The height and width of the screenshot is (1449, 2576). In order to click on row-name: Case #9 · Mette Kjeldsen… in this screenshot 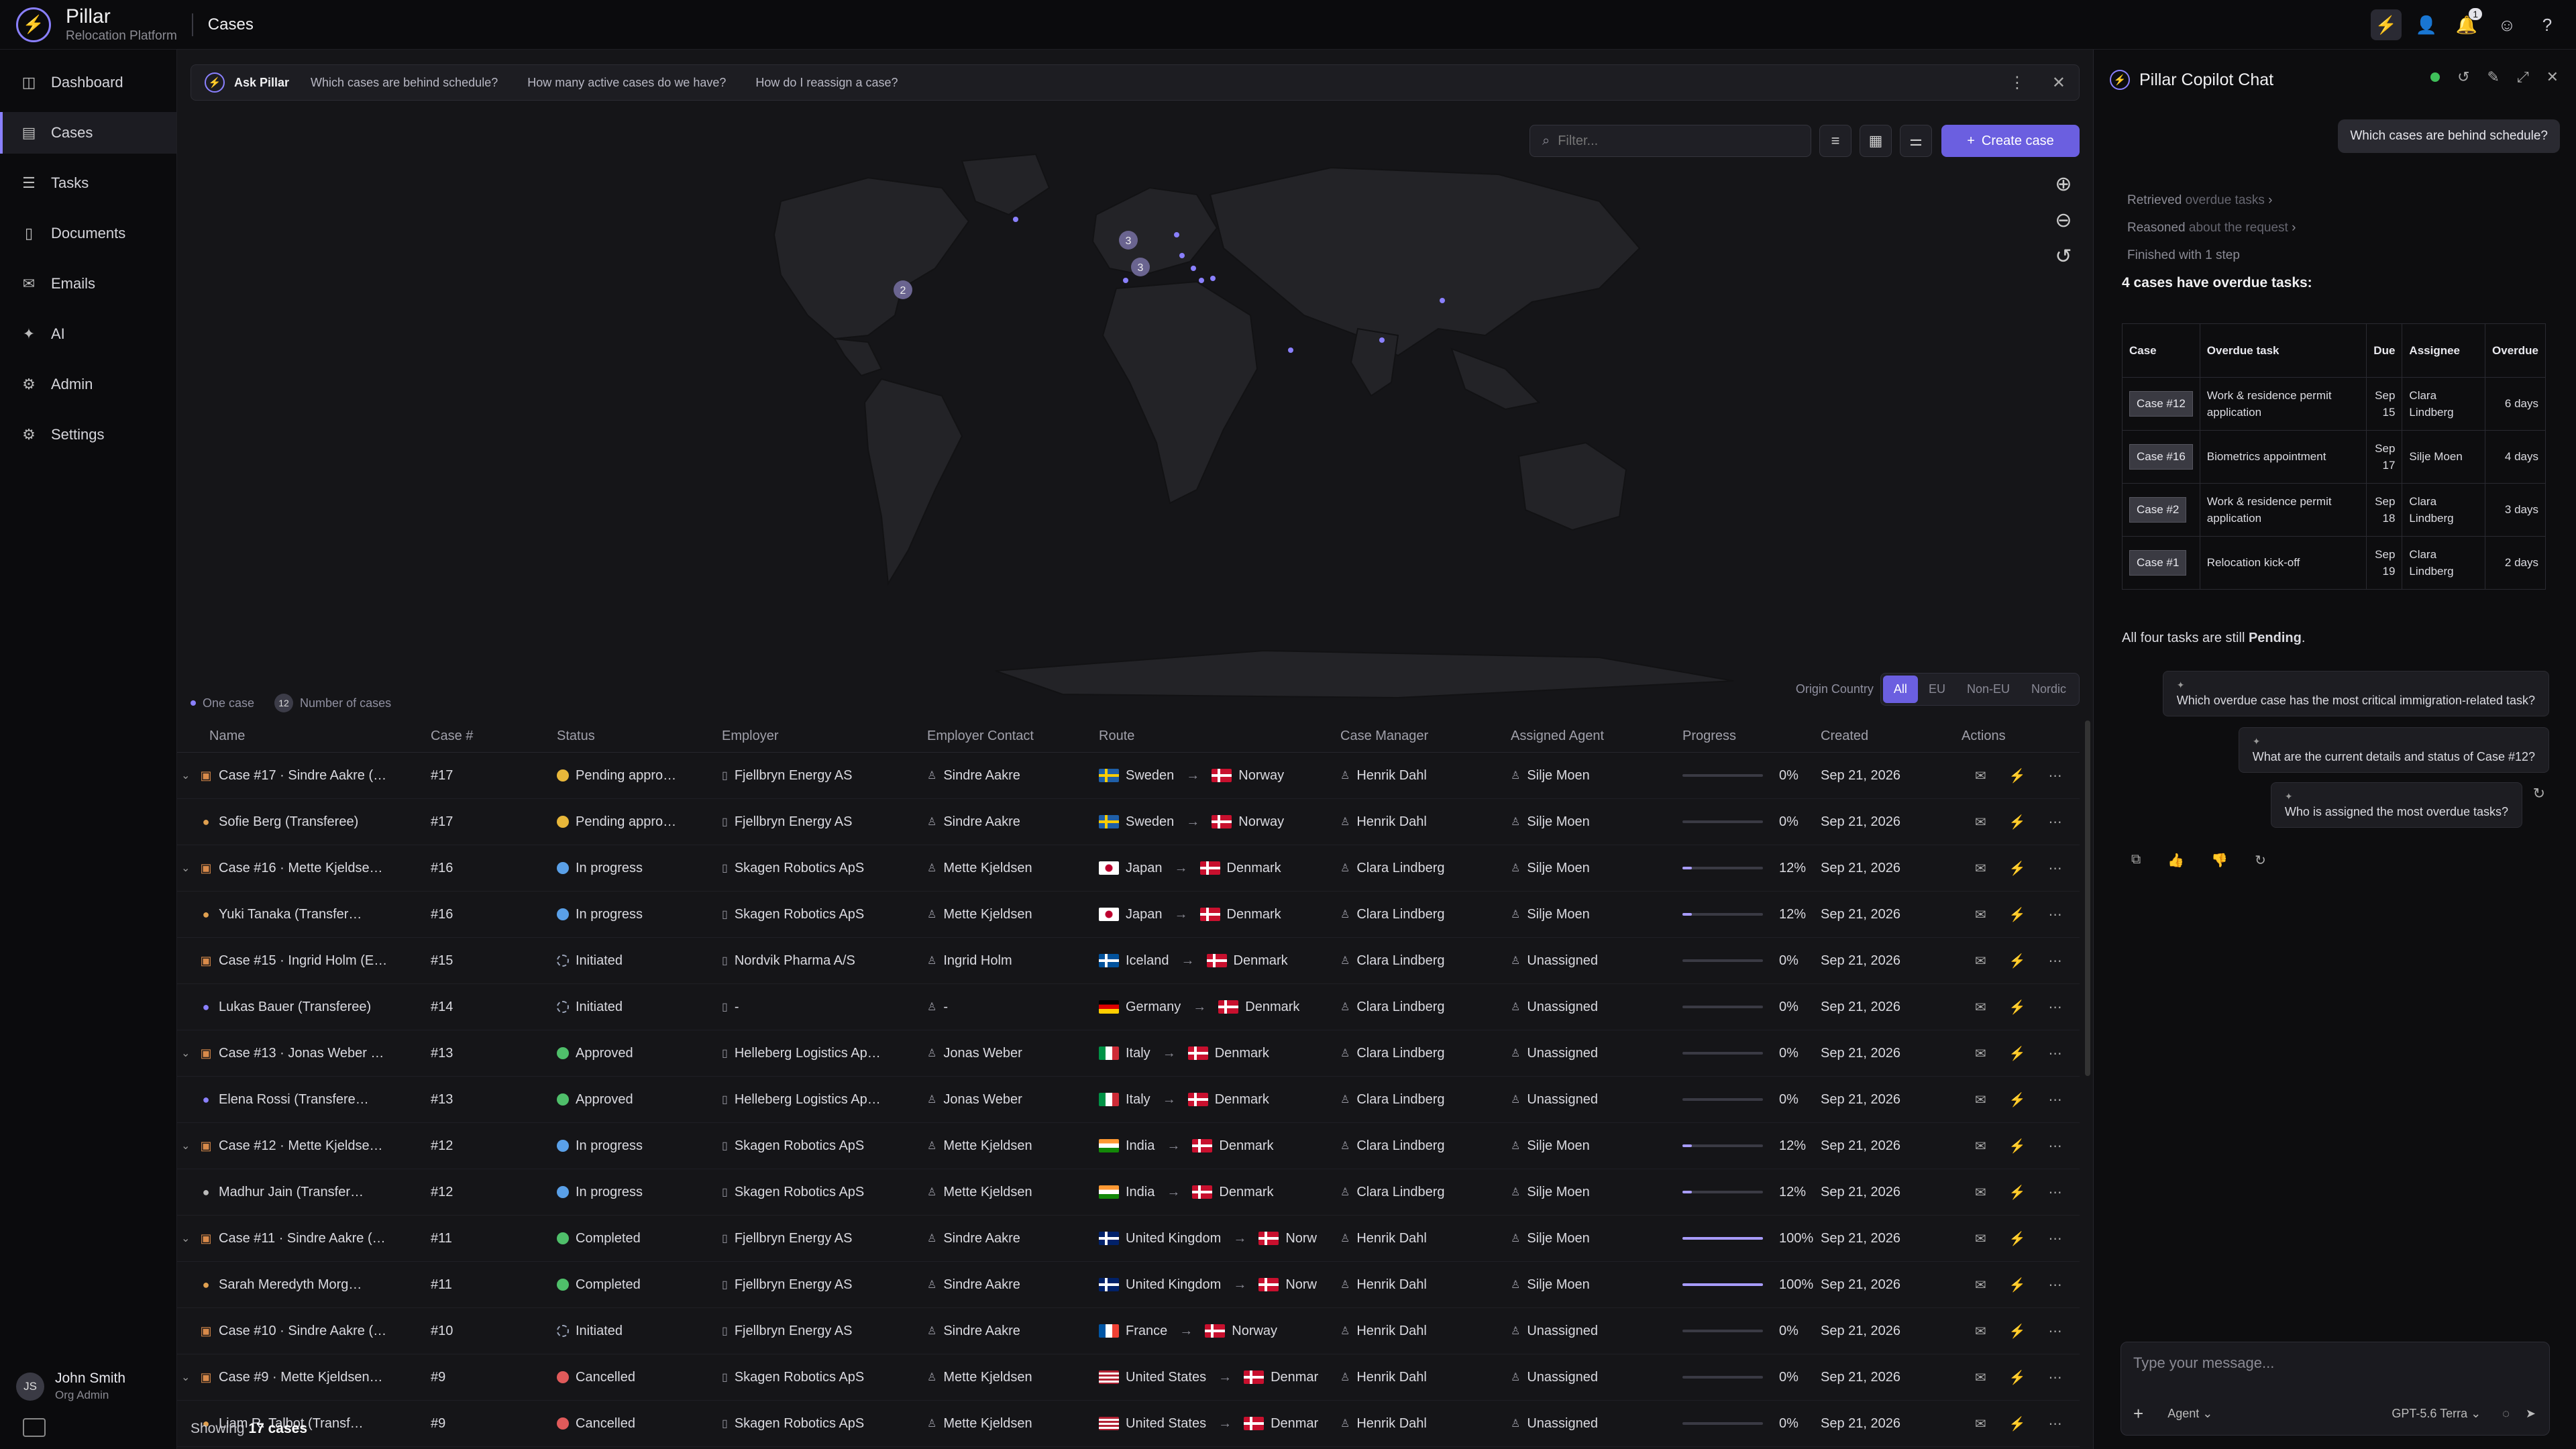, I will do `click(301, 1377)`.